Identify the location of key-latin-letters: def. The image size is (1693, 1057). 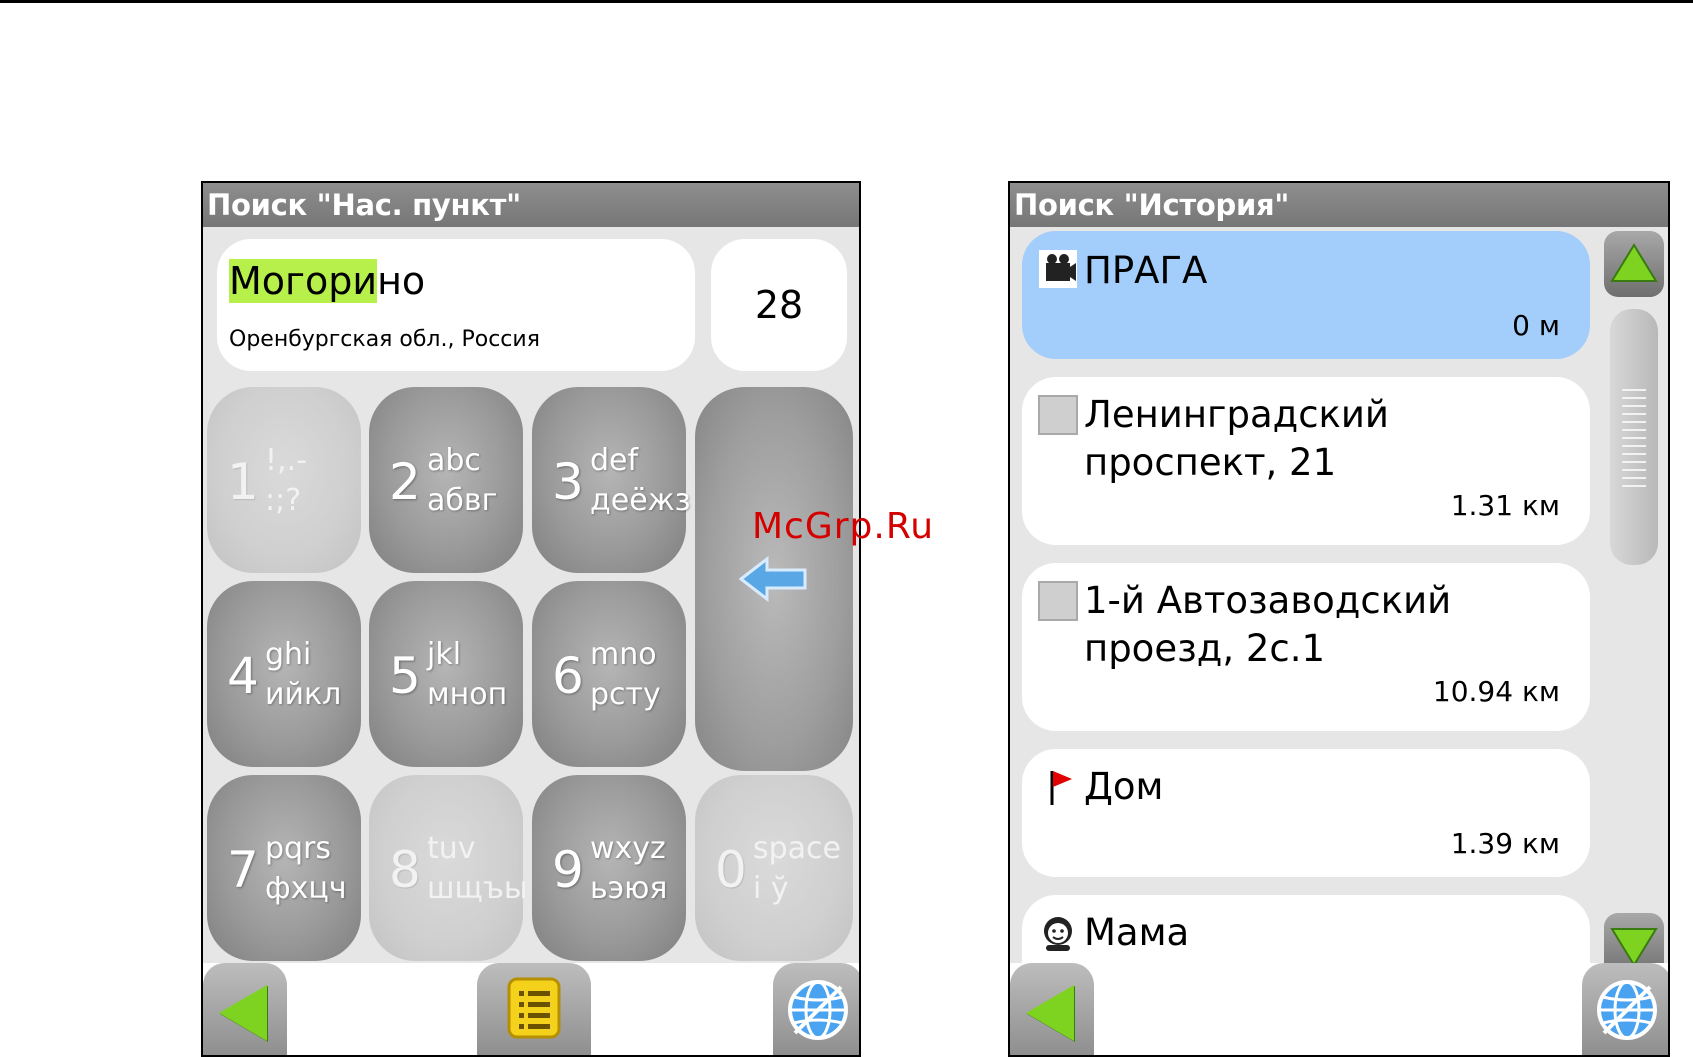
(614, 460).